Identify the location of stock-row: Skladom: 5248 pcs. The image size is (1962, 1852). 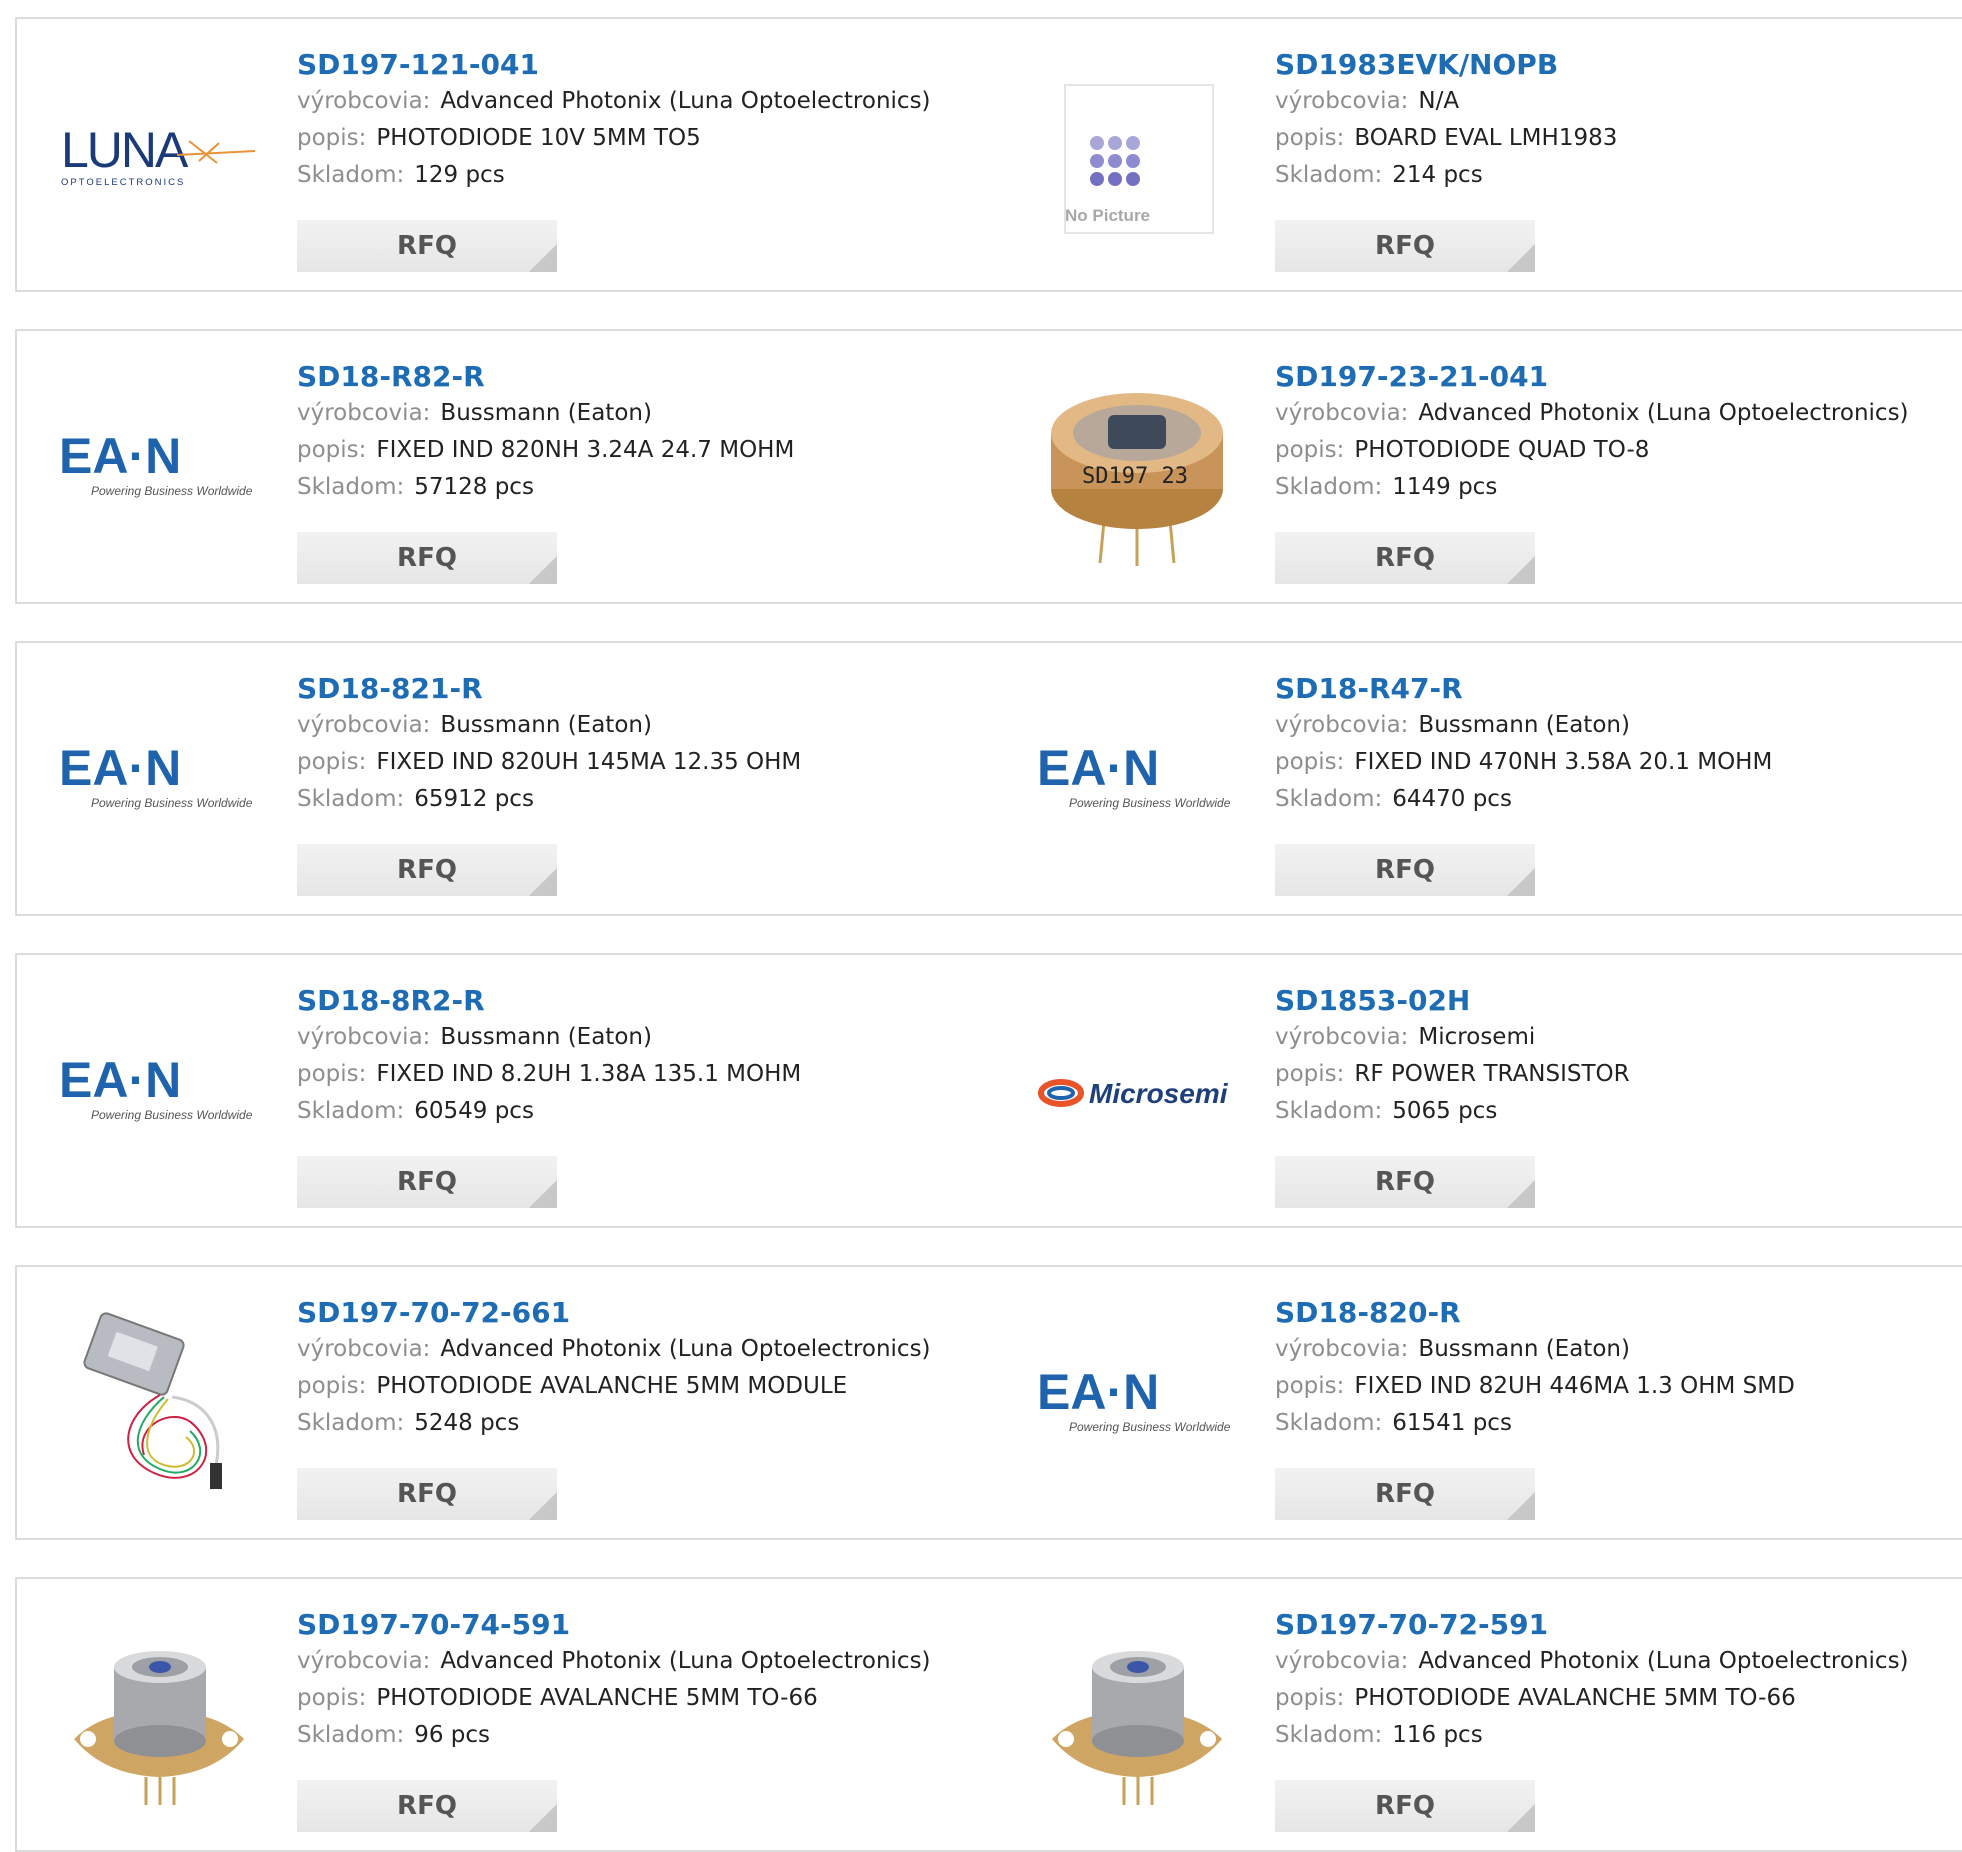
(641, 1423).